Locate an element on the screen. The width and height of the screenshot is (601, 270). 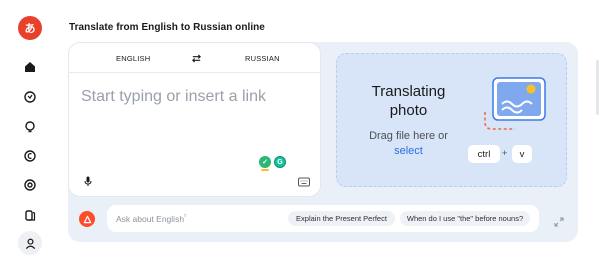
lightbulb-icon is located at coordinates (30, 127).